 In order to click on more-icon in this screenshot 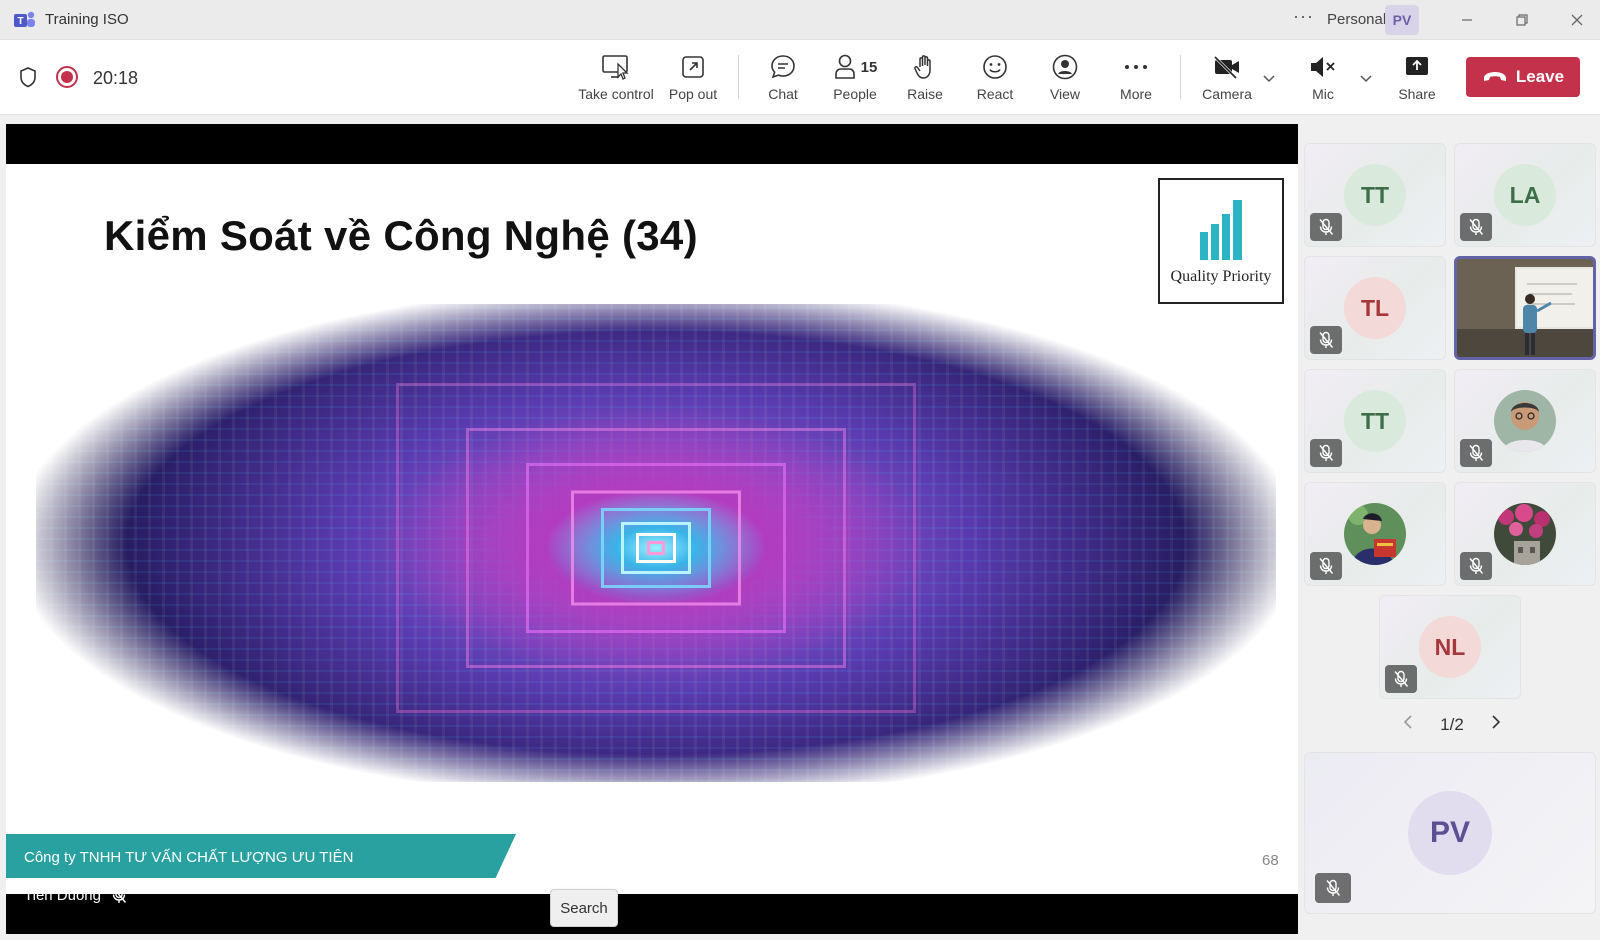, I will do `click(1136, 67)`.